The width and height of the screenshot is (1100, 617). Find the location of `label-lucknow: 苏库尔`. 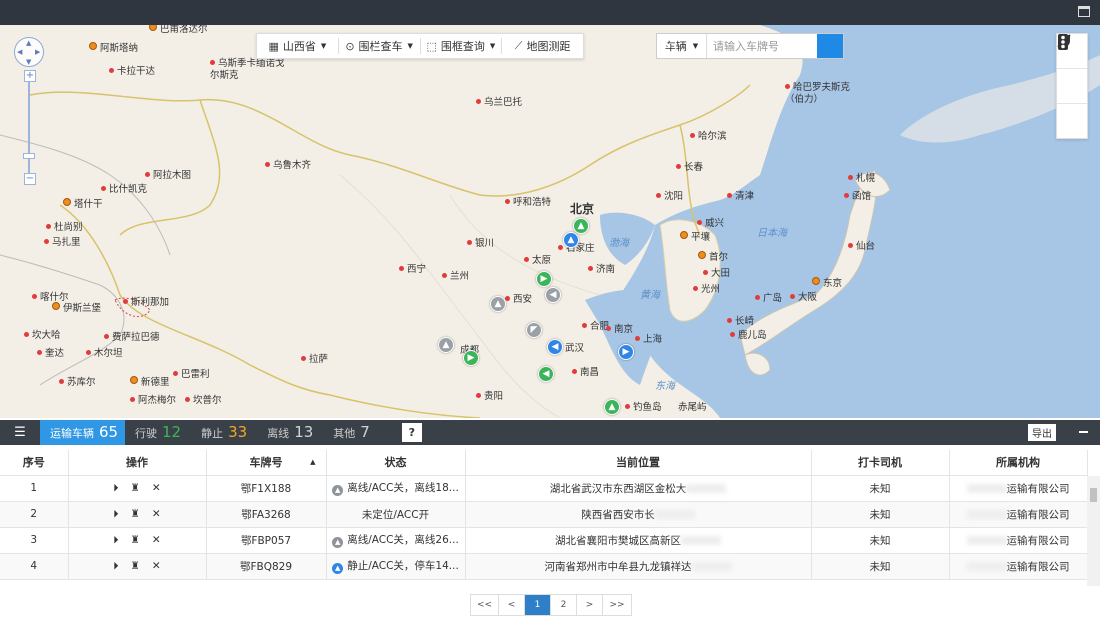

label-lucknow: 苏库尔 is located at coordinates (77, 383).